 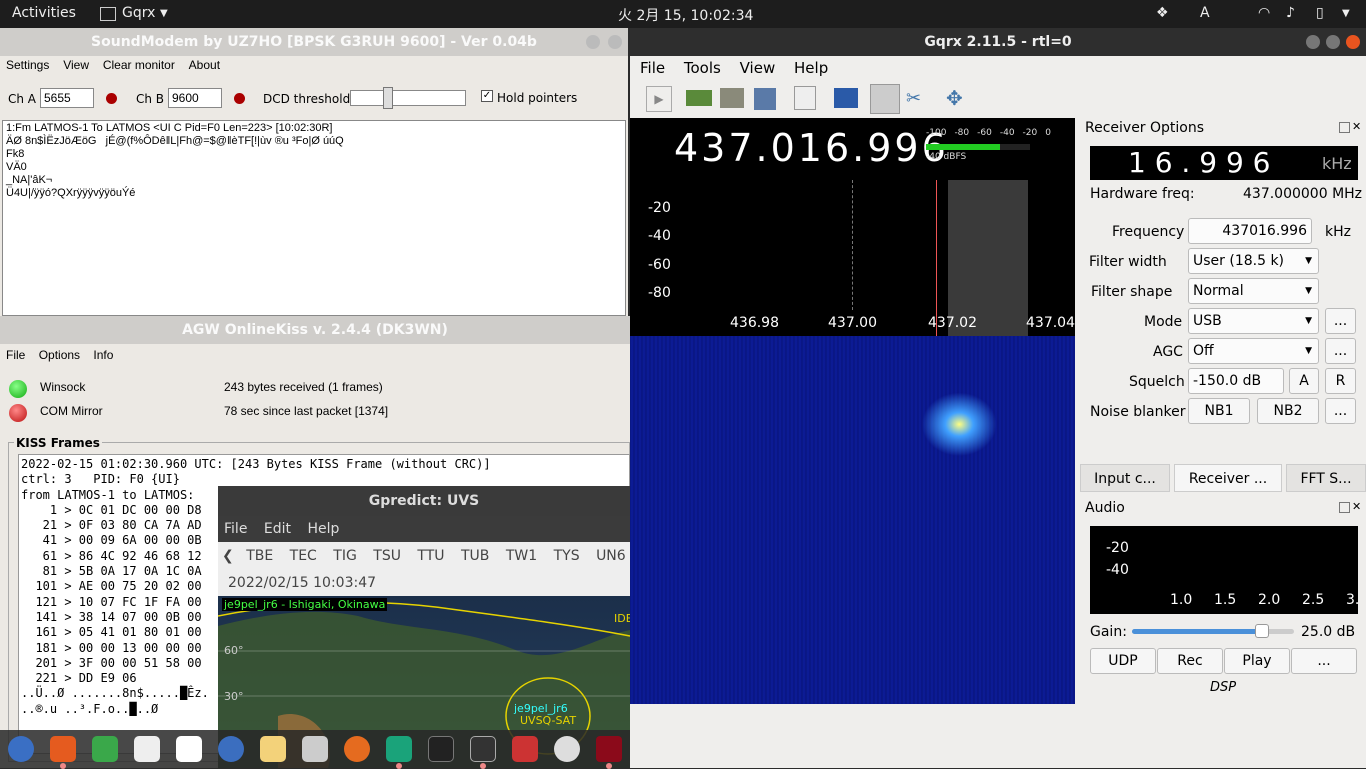 What do you see at coordinates (1333, 42) in the screenshot?
I see `maximize-button` at bounding box center [1333, 42].